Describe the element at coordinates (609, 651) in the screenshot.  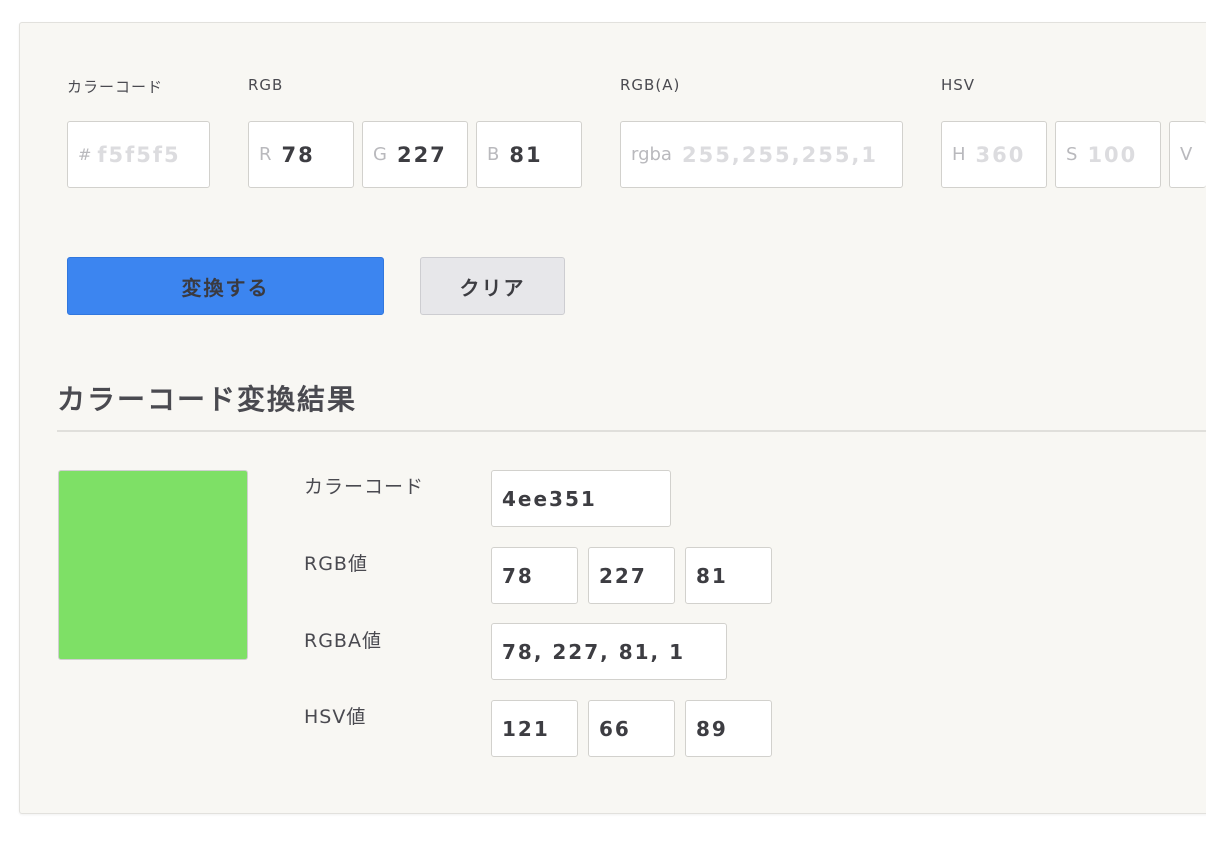
I see `result-rgba-output: 78, 227, 81, 1` at that location.